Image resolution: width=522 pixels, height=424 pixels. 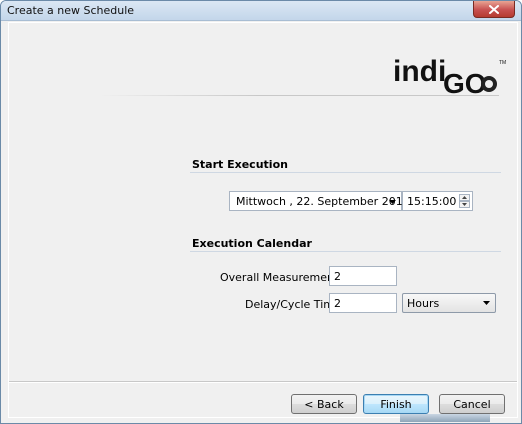 I want to click on indigo-logo: indi GO TM, so click(x=449, y=77).